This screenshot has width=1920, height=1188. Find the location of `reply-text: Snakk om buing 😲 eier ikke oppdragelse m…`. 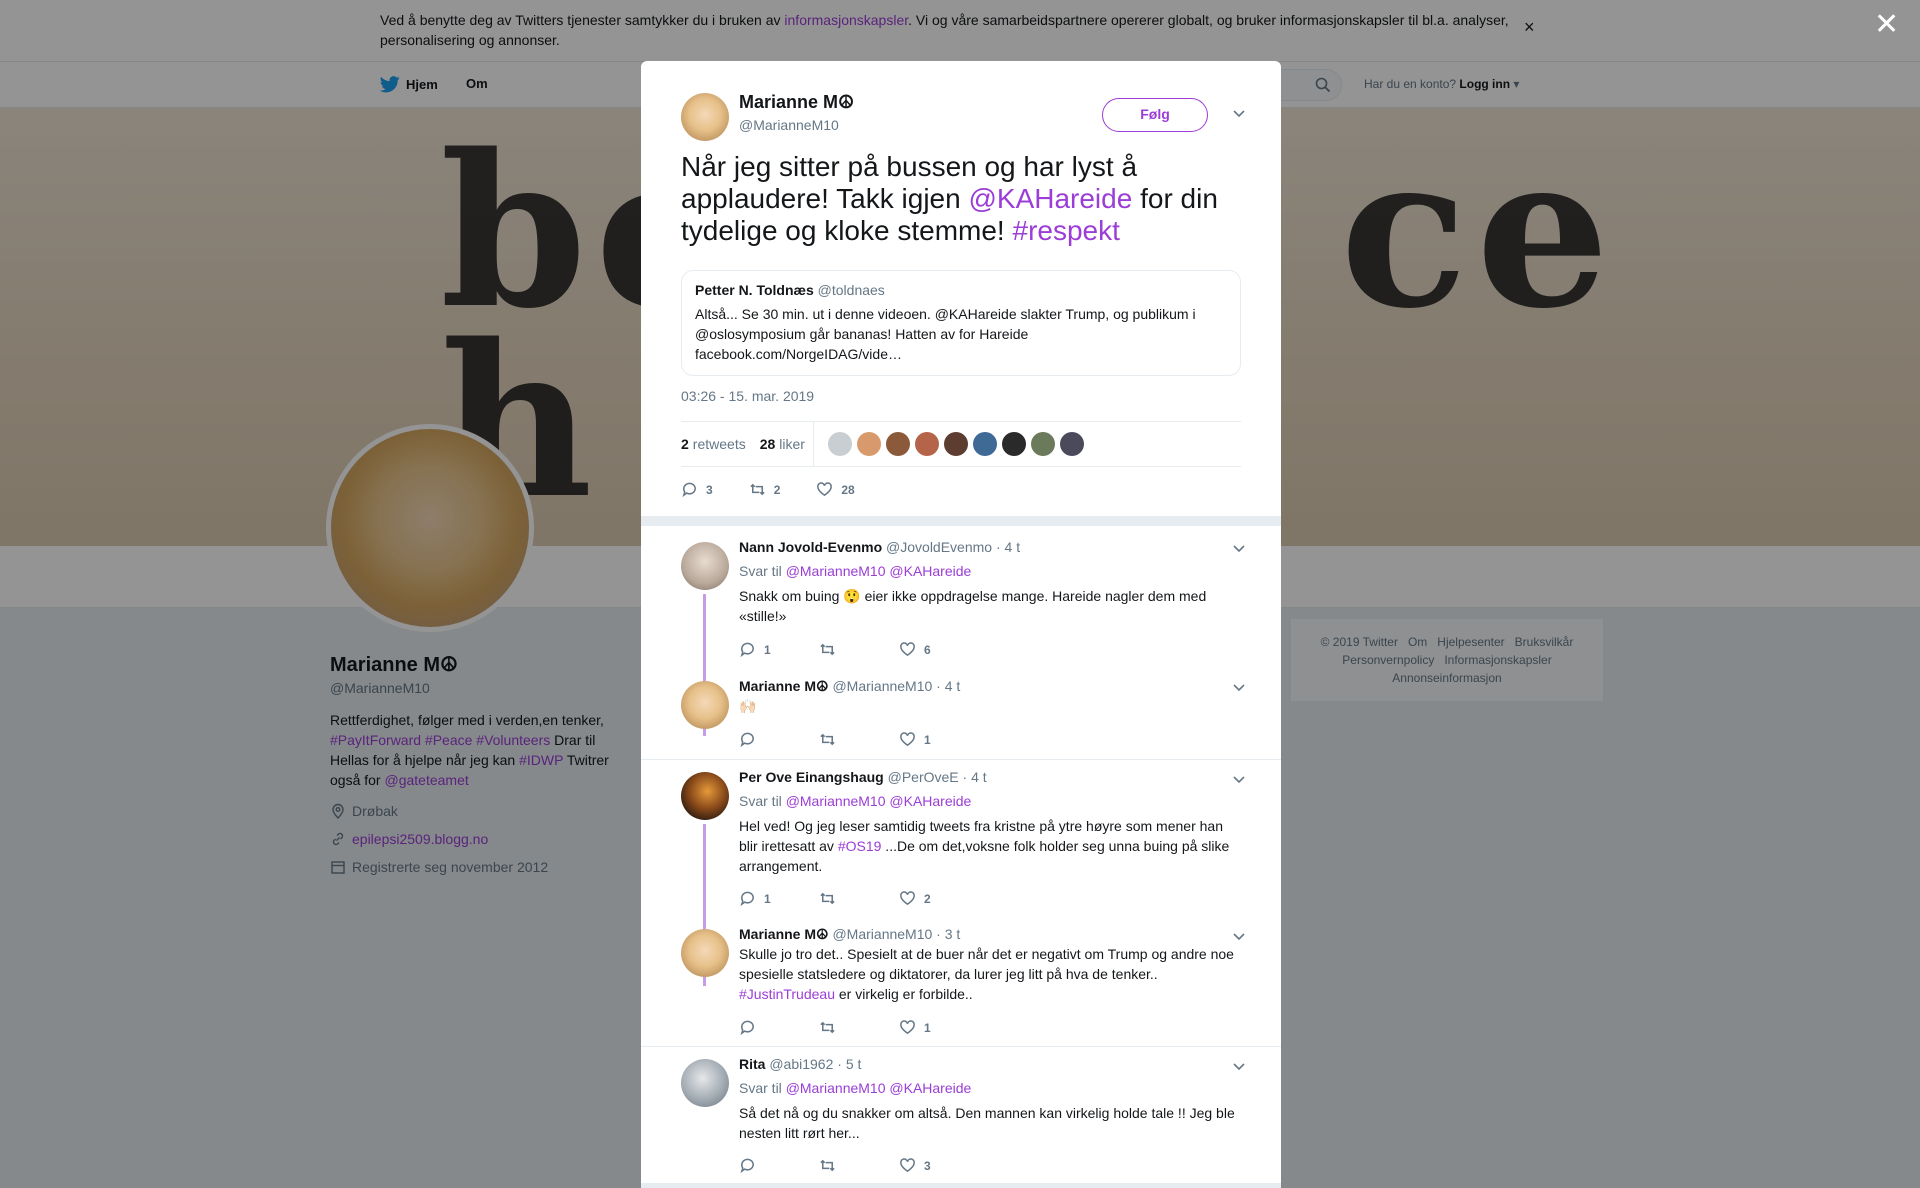

reply-text: Snakk om buing 😲 eier ikke oppdragelse m… is located at coordinates (973, 606).